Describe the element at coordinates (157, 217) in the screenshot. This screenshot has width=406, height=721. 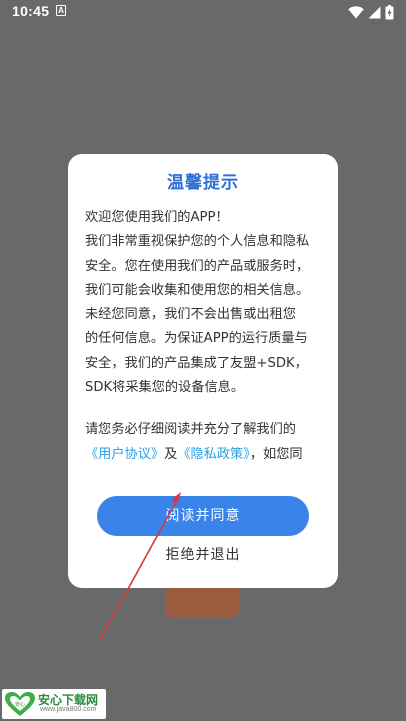
I see `body-line-1: 欢迎您使用我们的APP！` at that location.